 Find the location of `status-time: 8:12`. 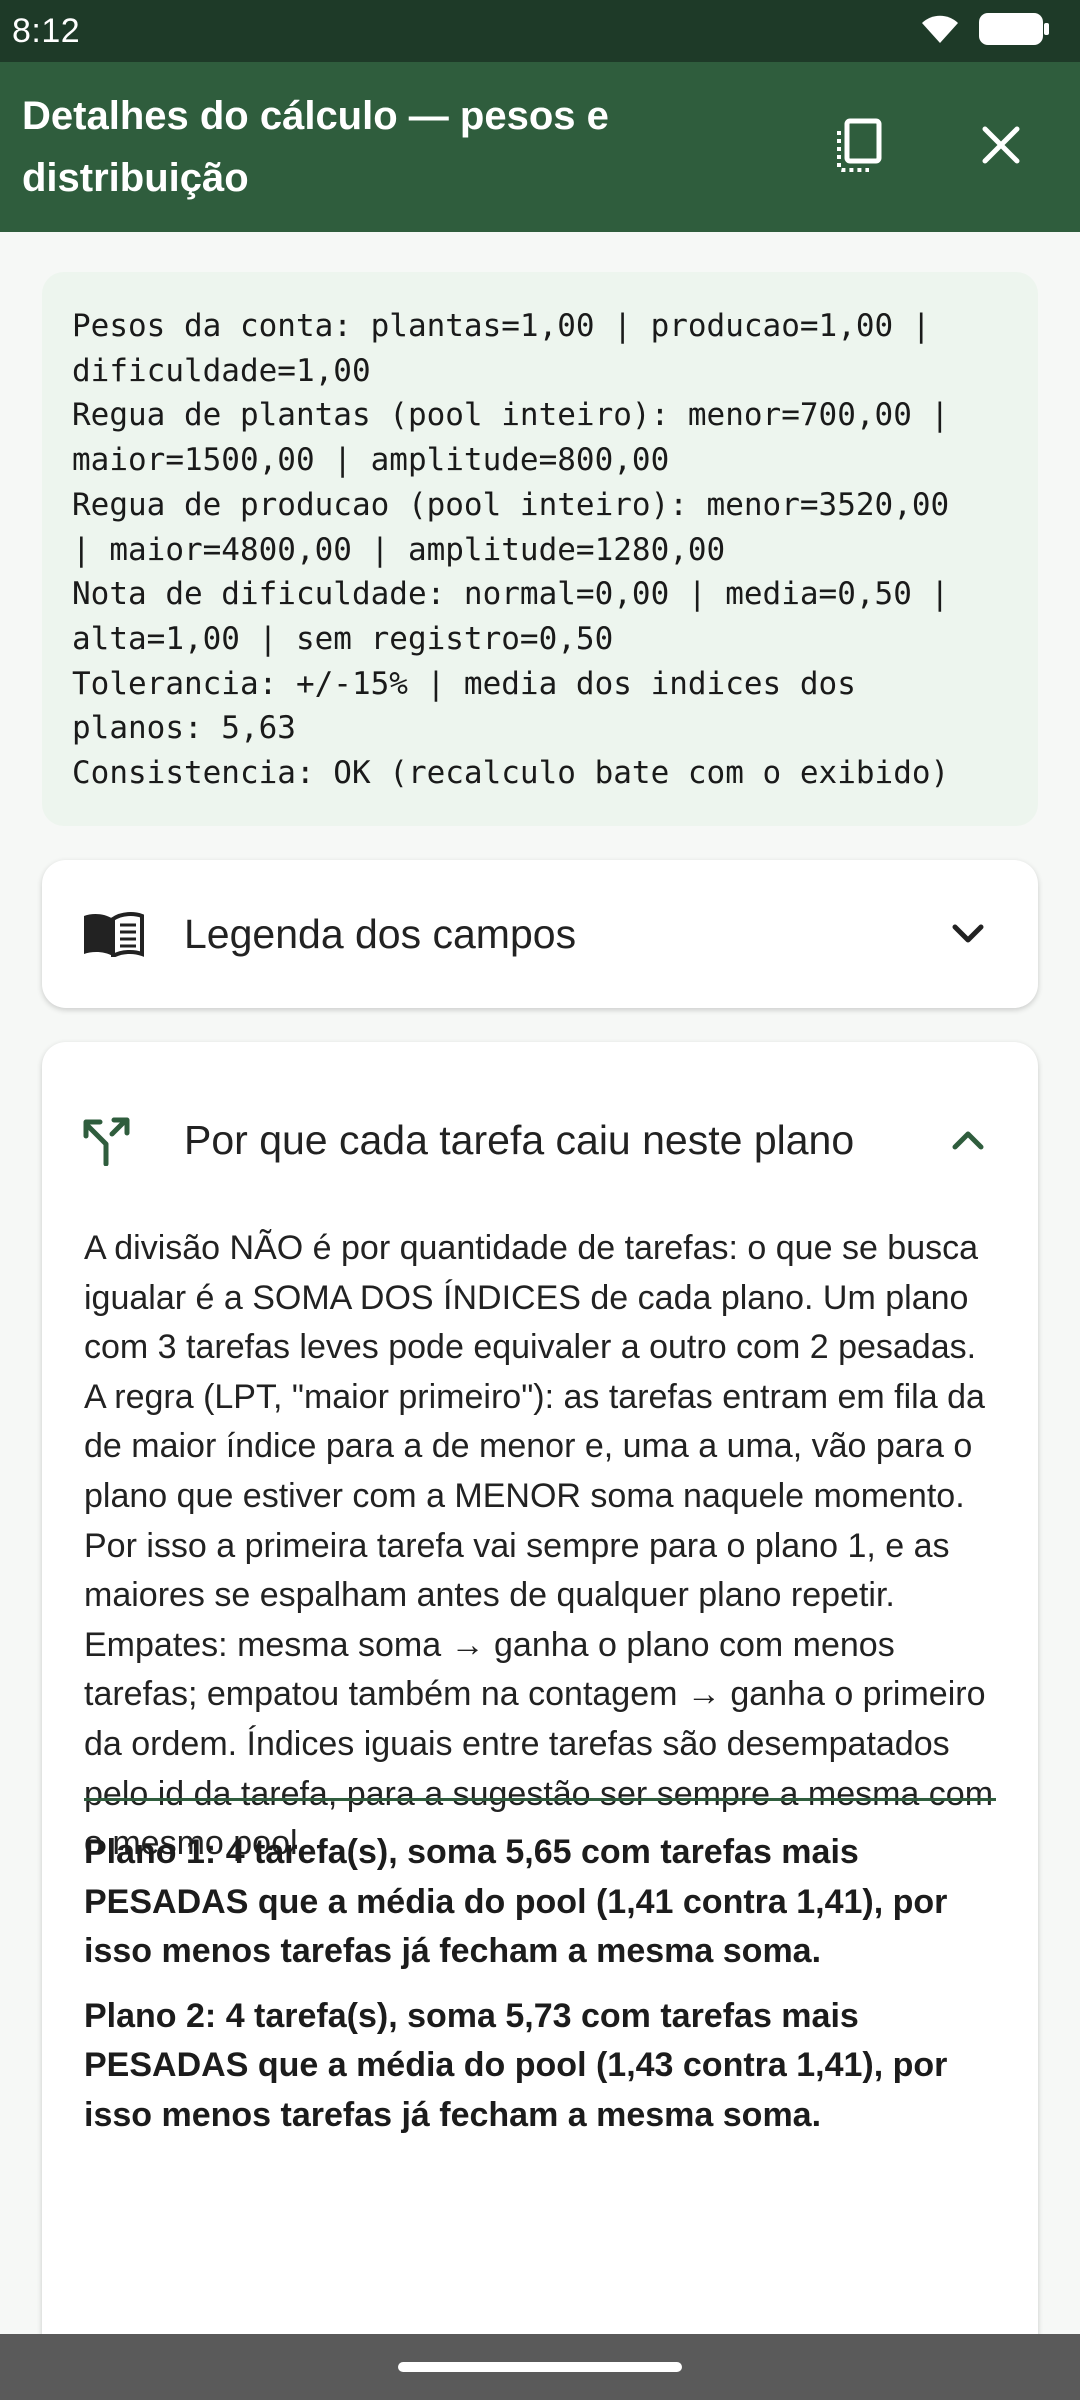

status-time: 8:12 is located at coordinates (46, 30).